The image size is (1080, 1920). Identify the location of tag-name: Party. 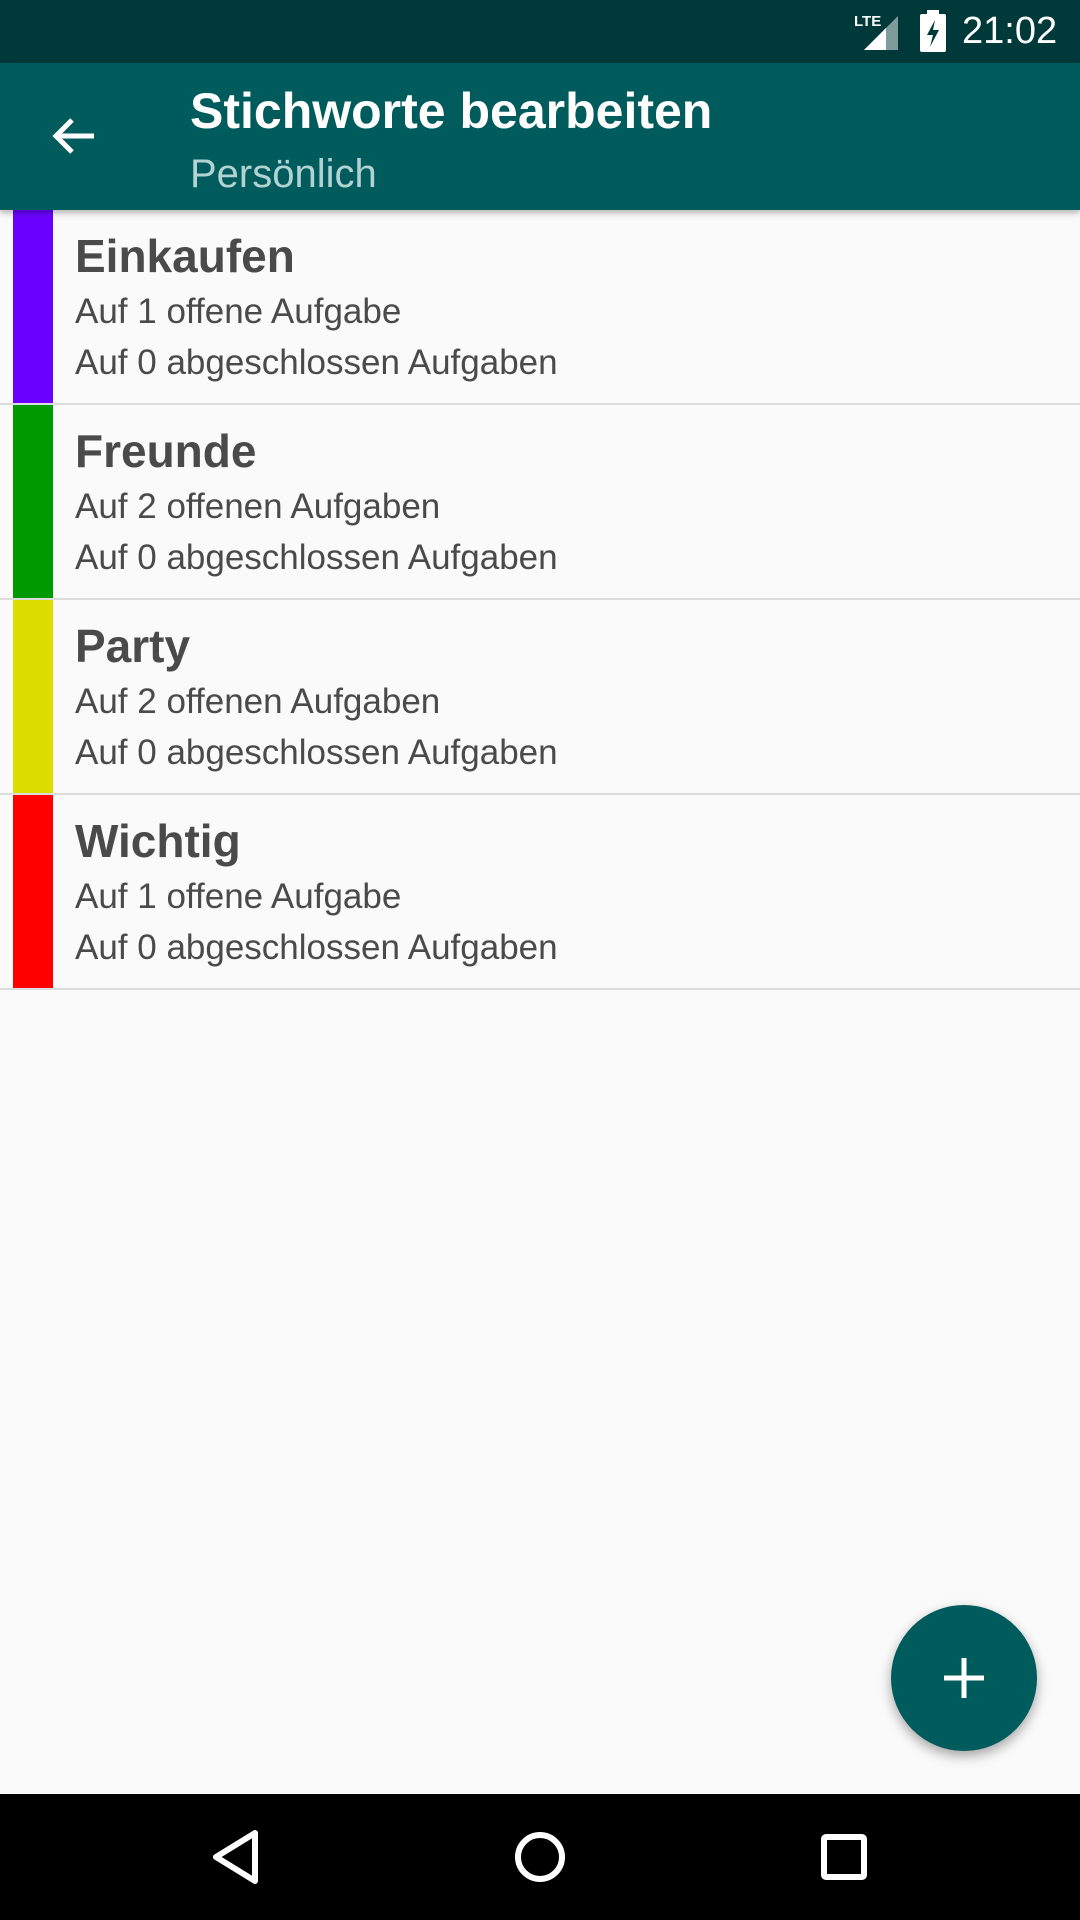
(133, 646).